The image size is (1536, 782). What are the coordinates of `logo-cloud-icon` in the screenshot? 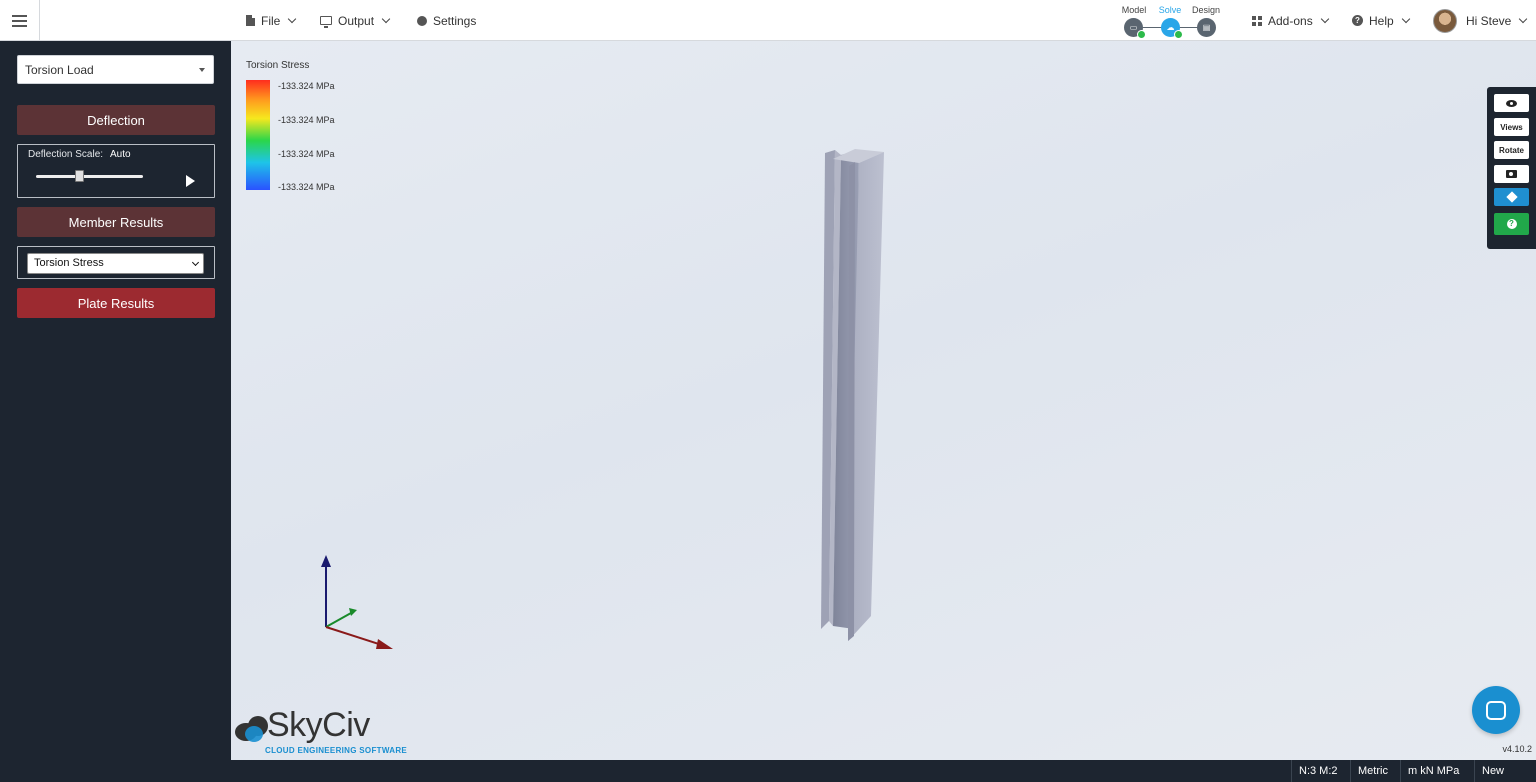 It's located at (251, 729).